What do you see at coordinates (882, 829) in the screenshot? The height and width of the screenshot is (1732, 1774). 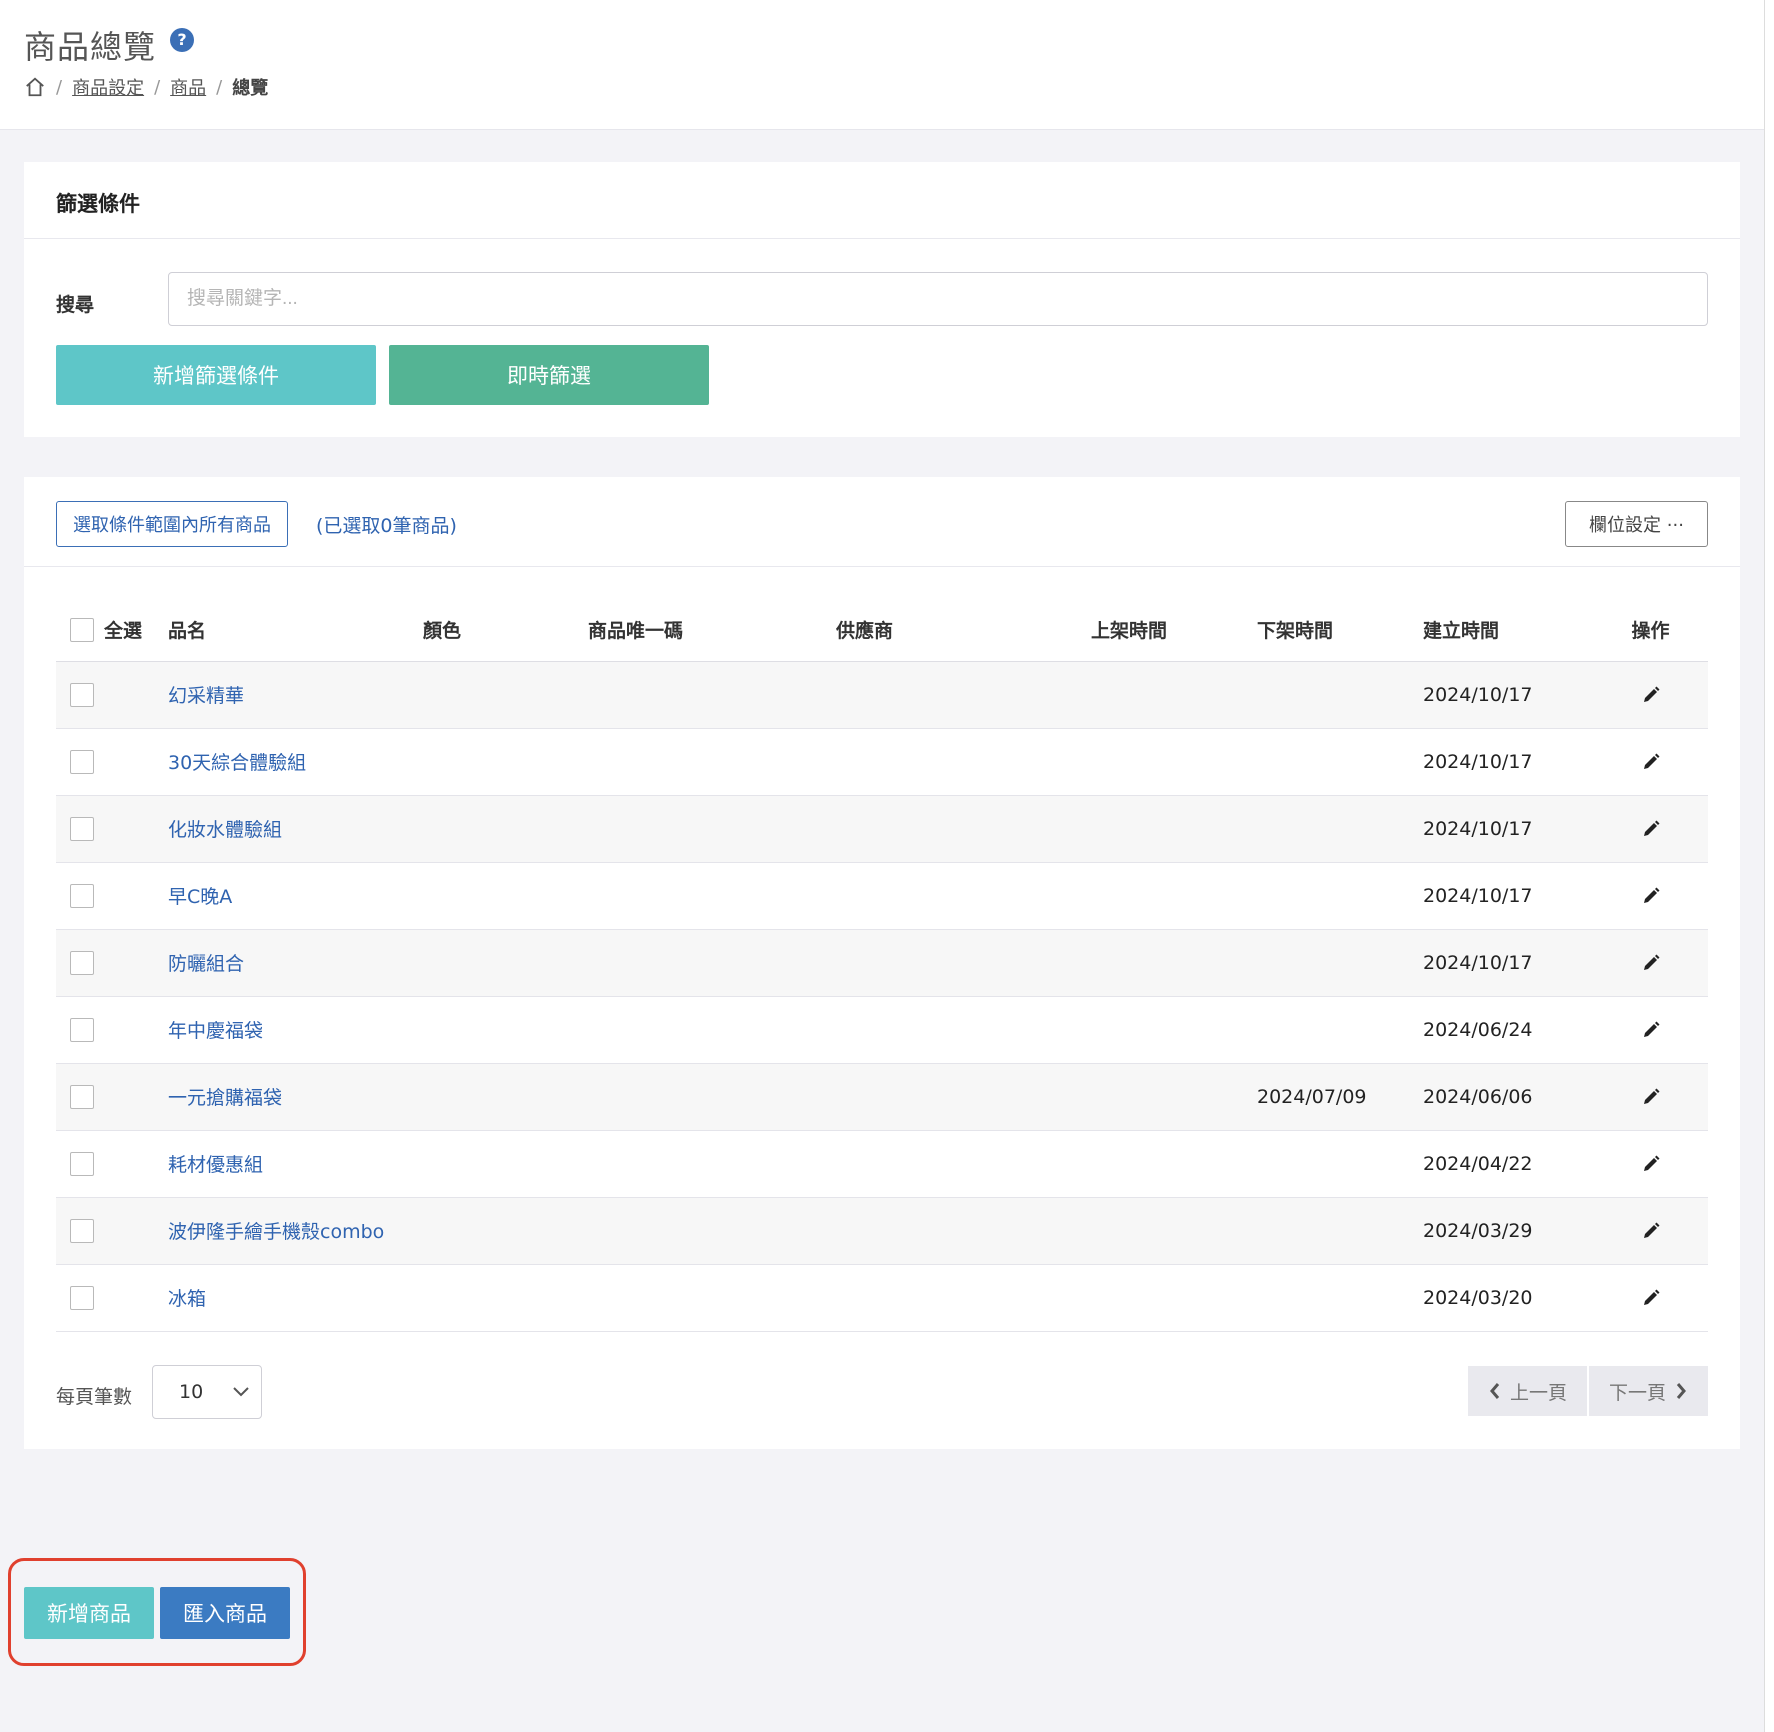 I see `table-row: 化妝水體驗組 2024/10/17` at bounding box center [882, 829].